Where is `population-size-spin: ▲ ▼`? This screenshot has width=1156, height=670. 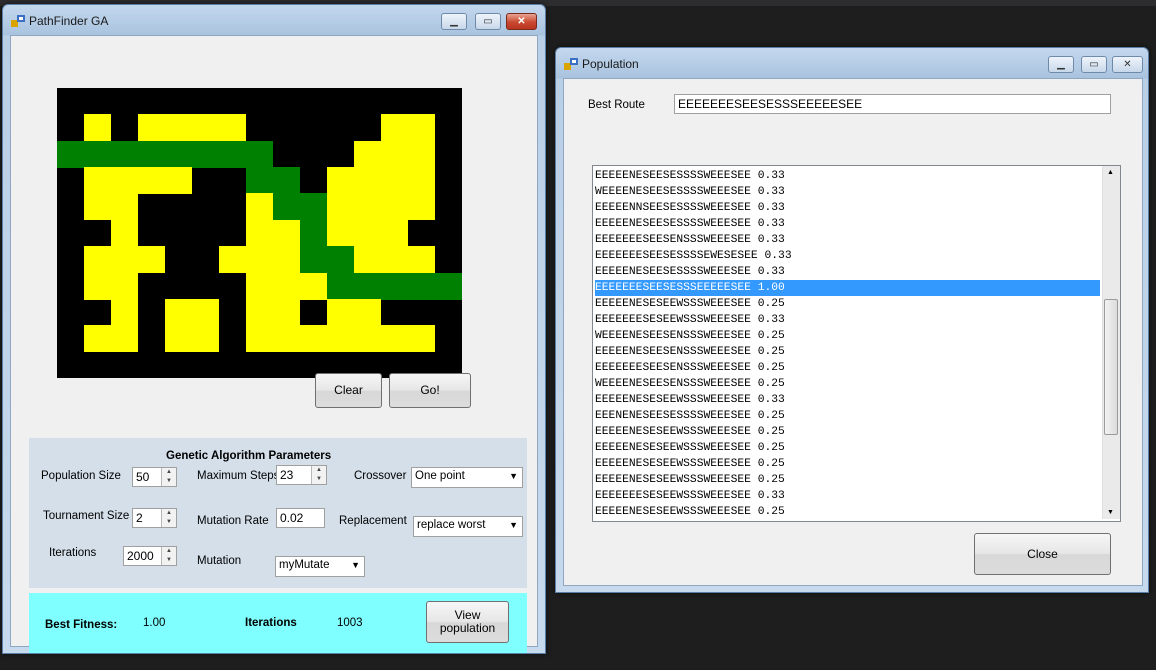 population-size-spin: ▲ ▼ is located at coordinates (168, 477).